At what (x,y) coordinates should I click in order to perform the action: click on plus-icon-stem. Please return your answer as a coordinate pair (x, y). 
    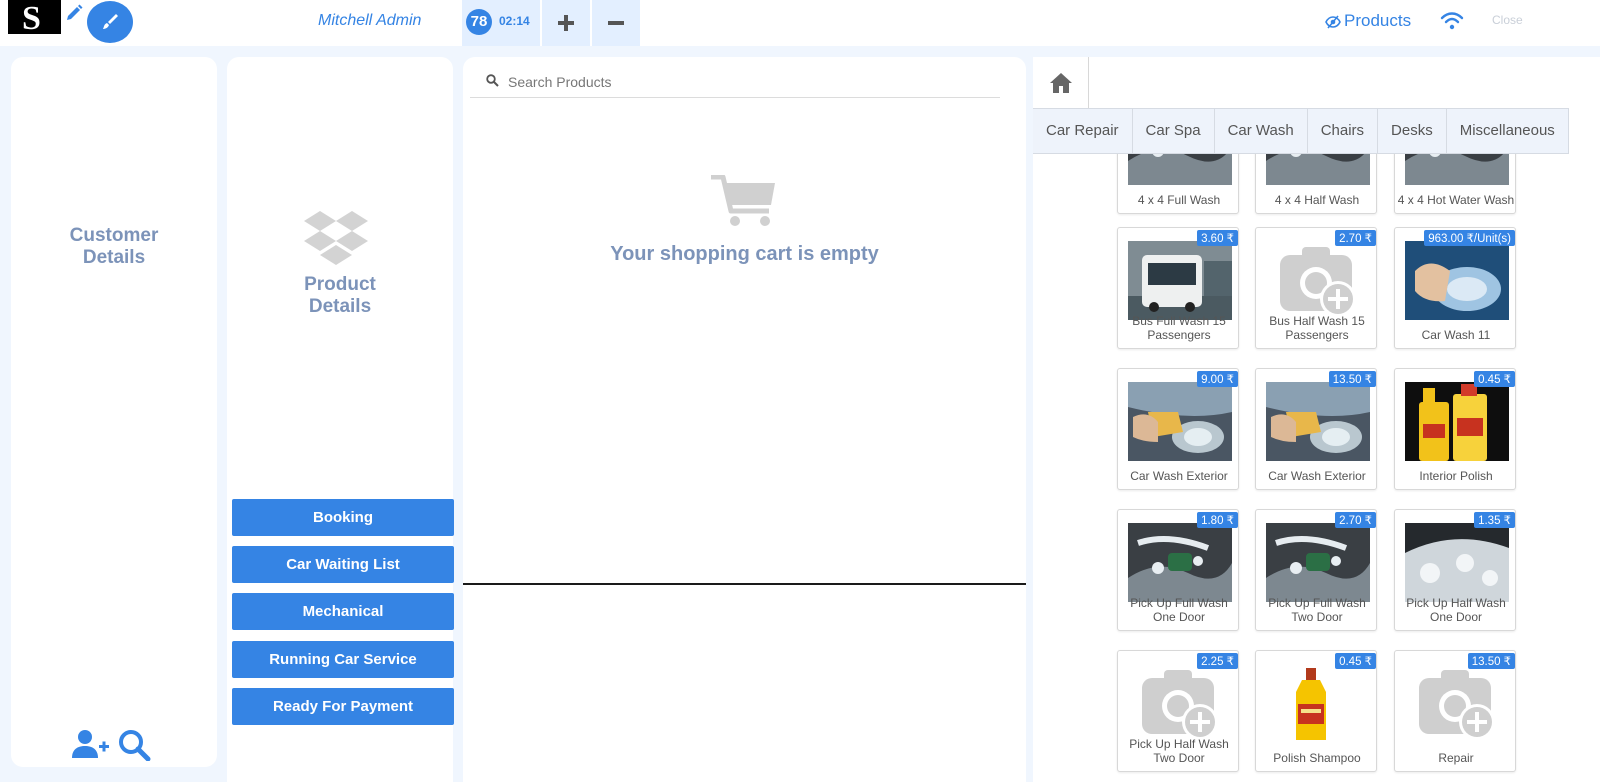
    Looking at the image, I should click on (566, 23).